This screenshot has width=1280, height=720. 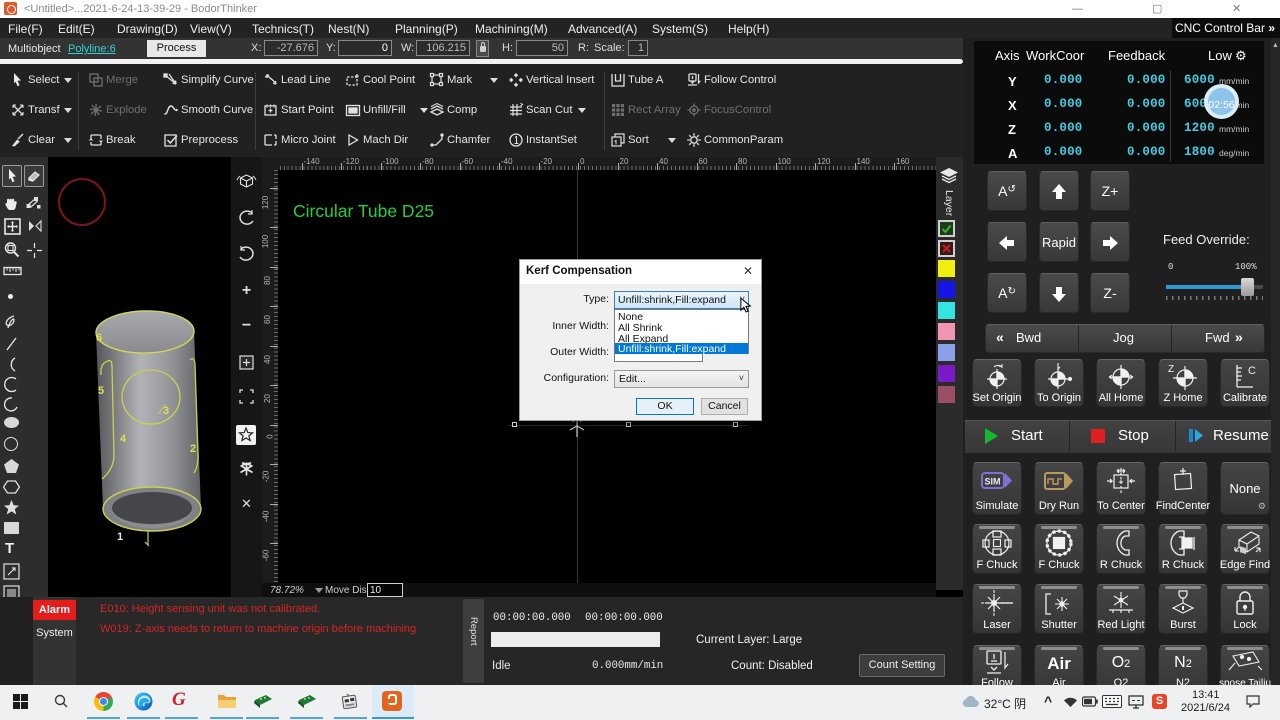 What do you see at coordinates (101, 391) in the screenshot?
I see `svg-text: 5` at bounding box center [101, 391].